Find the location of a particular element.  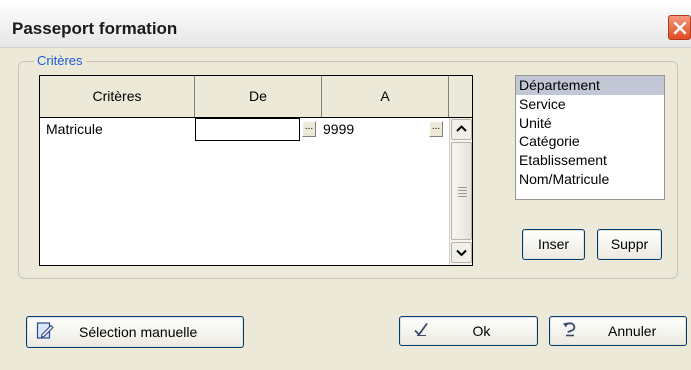

list-item-categorie: Catégorie is located at coordinates (590, 141).